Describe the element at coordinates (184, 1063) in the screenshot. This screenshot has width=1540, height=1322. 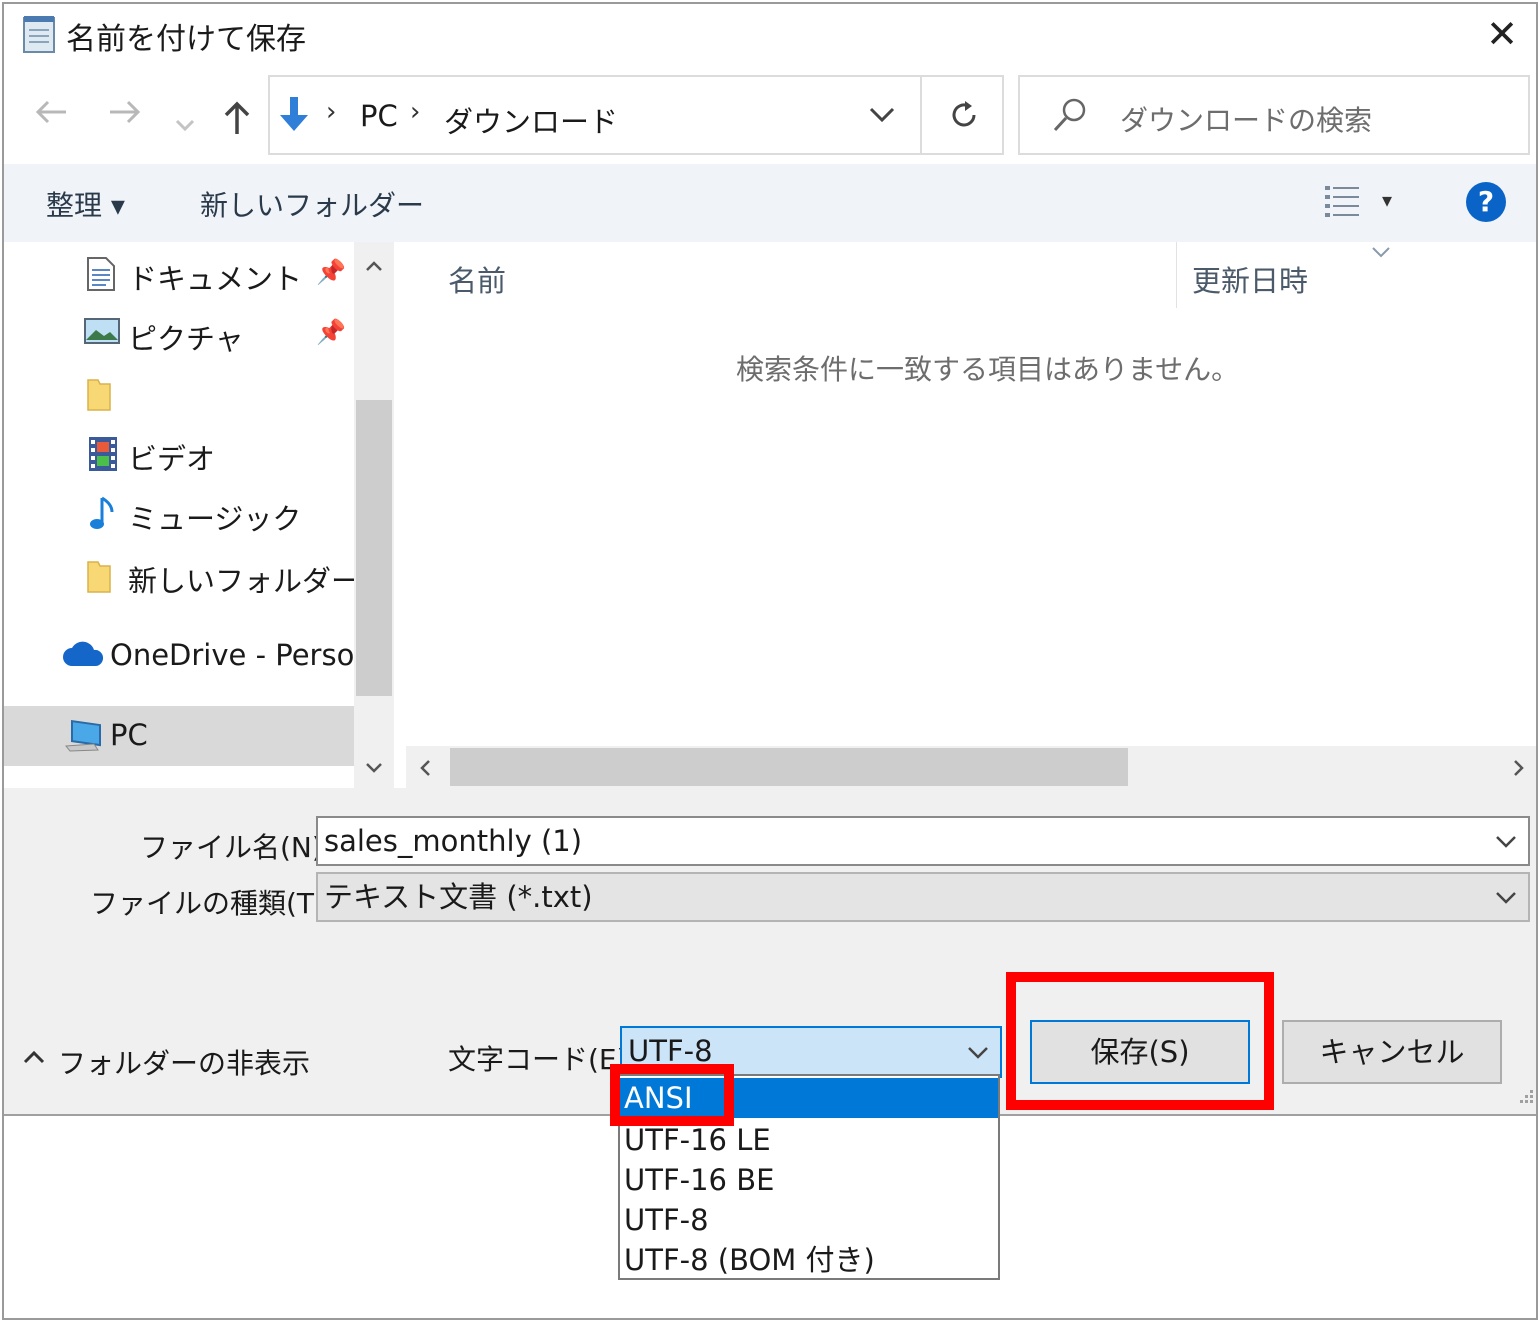
I see `hide-folders-label: フォルダーの非表示` at that location.